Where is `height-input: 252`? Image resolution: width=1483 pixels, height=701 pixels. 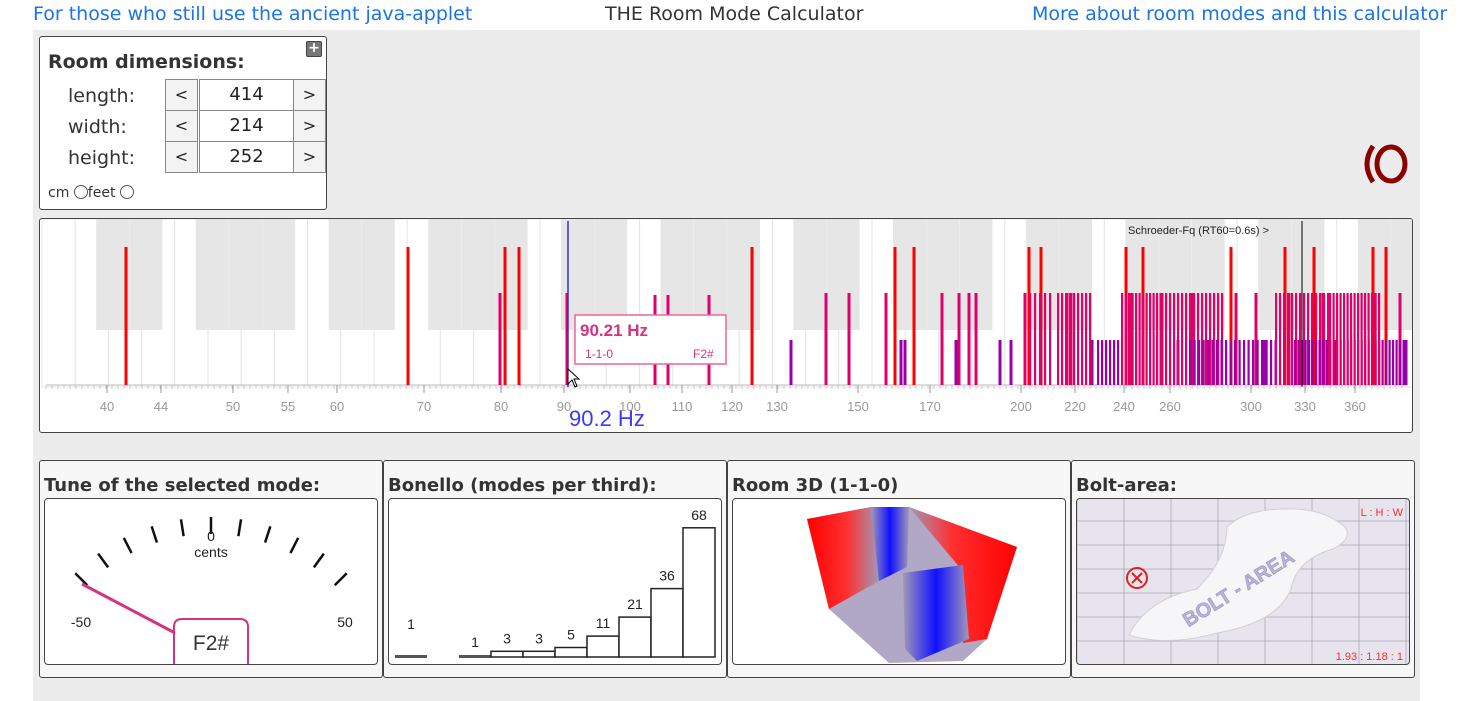
height-input: 252 is located at coordinates (246, 157).